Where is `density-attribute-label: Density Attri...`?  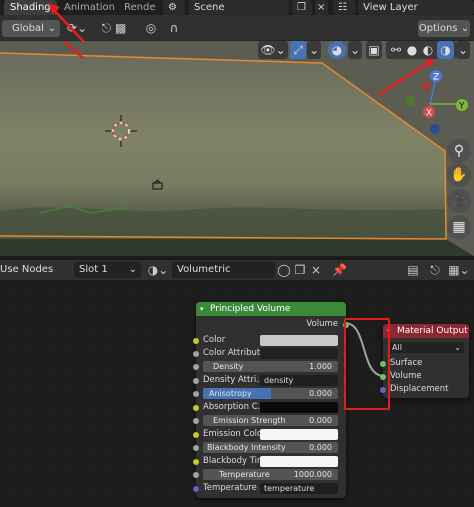
density-attribute-label: Density Attri... is located at coordinates (234, 380).